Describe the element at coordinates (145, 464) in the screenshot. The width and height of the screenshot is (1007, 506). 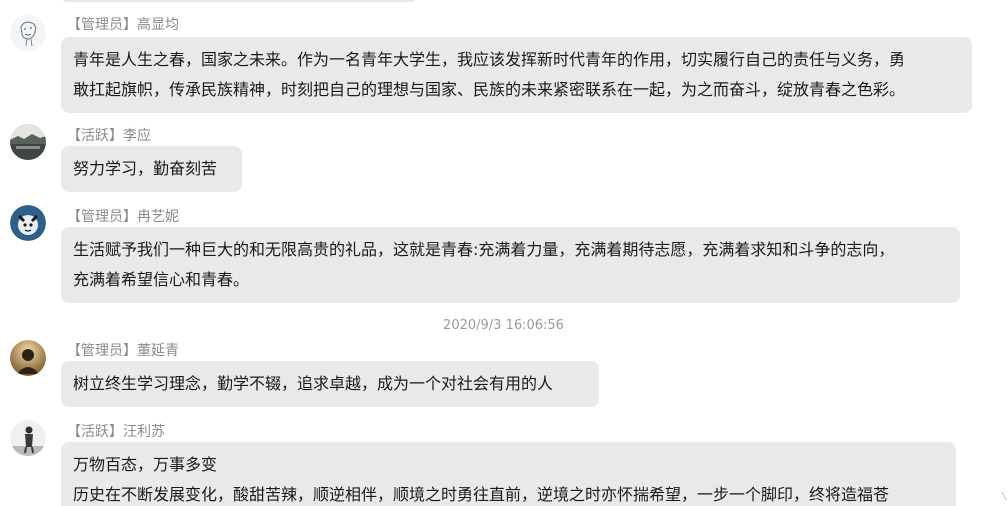
I see `message-line: 万物百态，万事多变` at that location.